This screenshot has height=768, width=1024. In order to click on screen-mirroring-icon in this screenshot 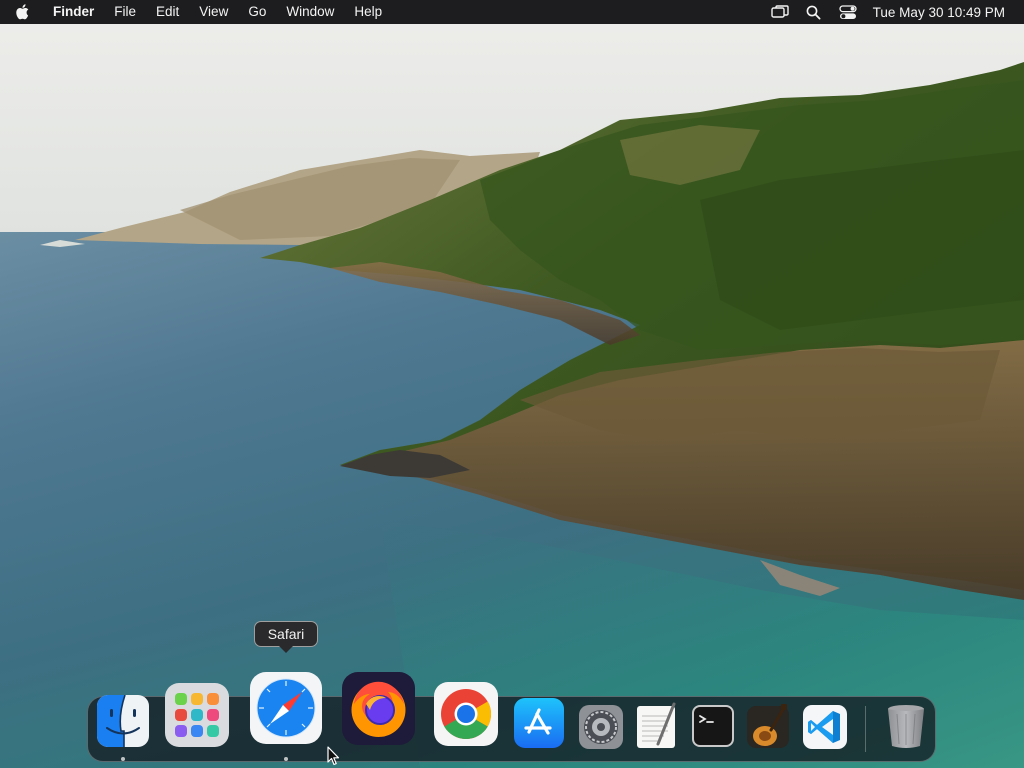, I will do `click(779, 11)`.